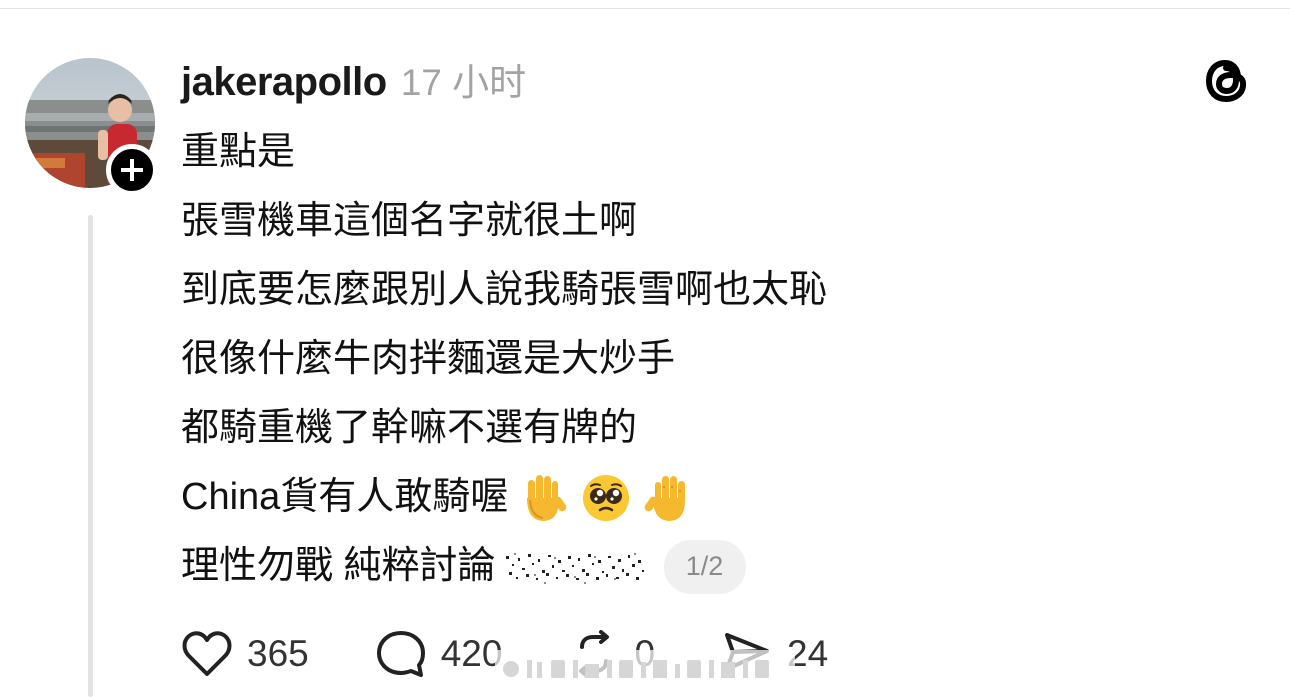 The height and width of the screenshot is (697, 1290). Describe the element at coordinates (428, 359) in the screenshot. I see `post-line: 很像什麼牛肉拌麵還是大炒手` at that location.